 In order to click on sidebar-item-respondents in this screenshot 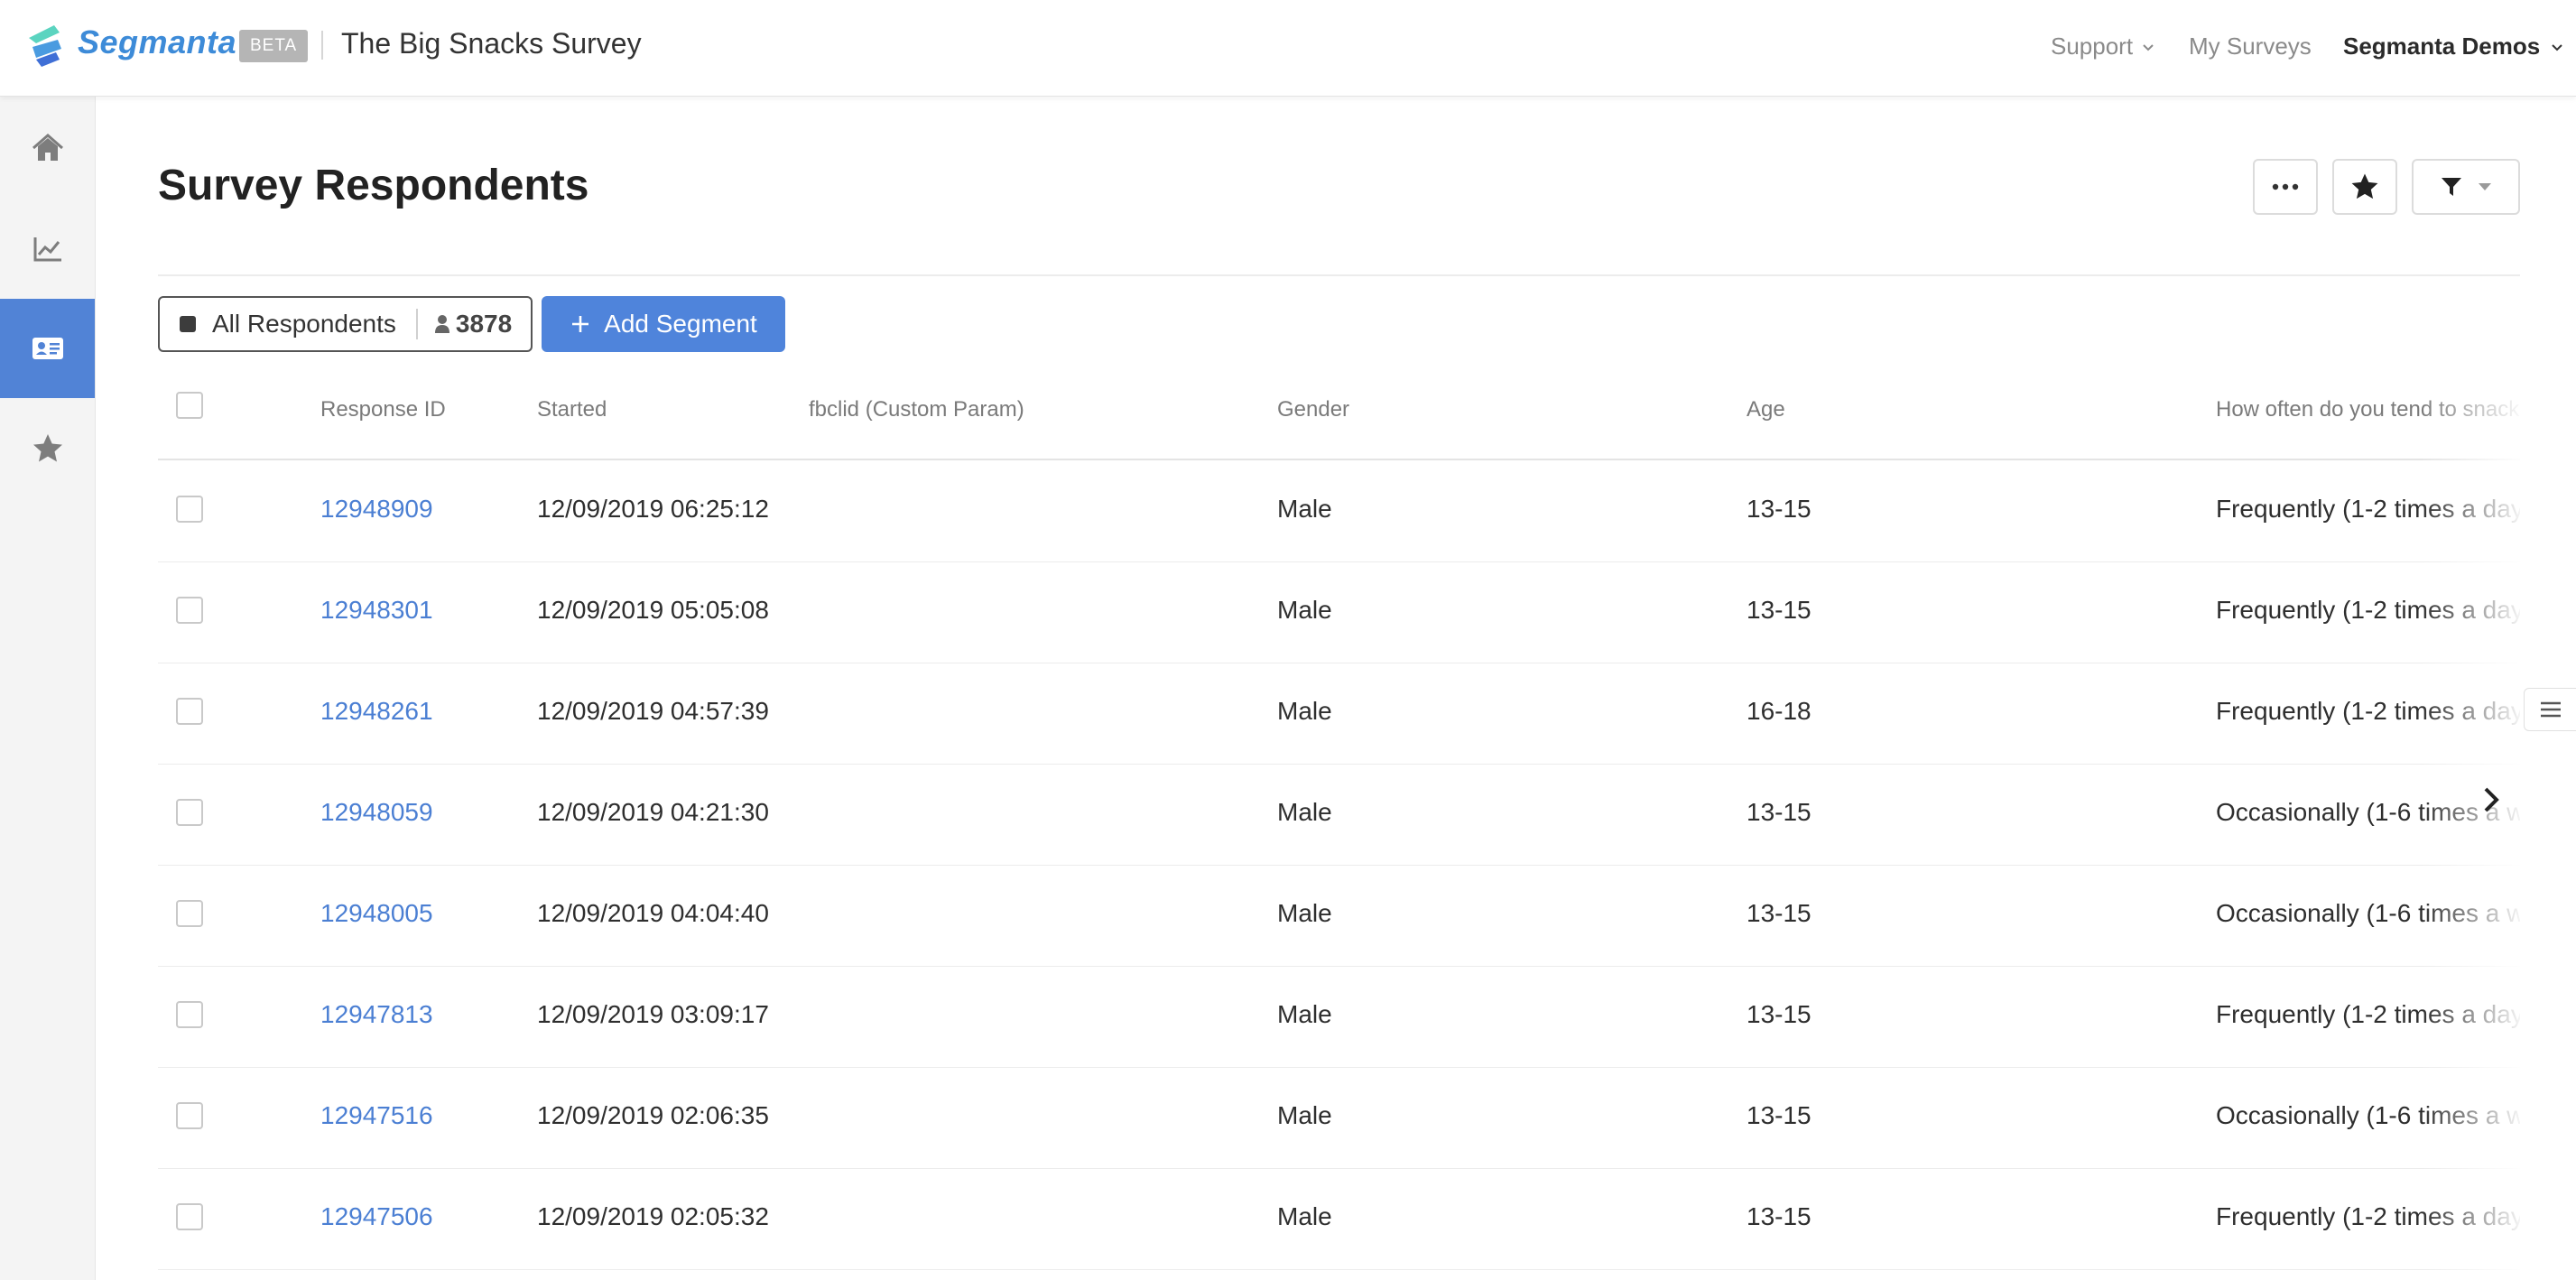, I will do `click(47, 349)`.